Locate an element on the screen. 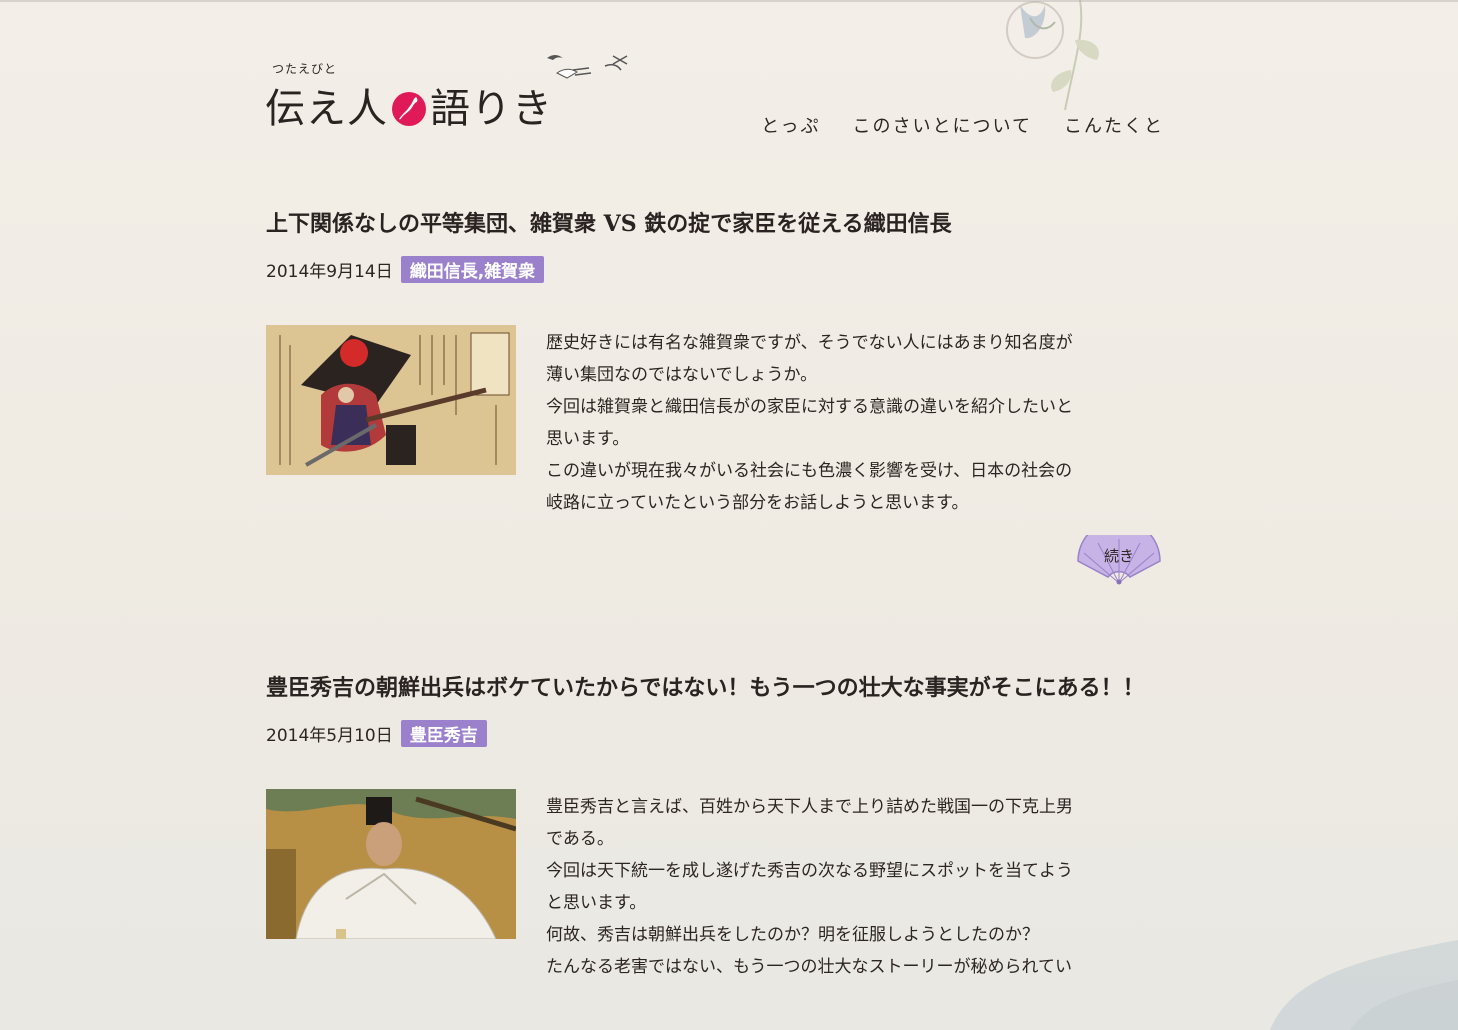 Image resolution: width=1458 pixels, height=1030 pixels. post-tags: 織田信長,雑賀衆 is located at coordinates (472, 269).